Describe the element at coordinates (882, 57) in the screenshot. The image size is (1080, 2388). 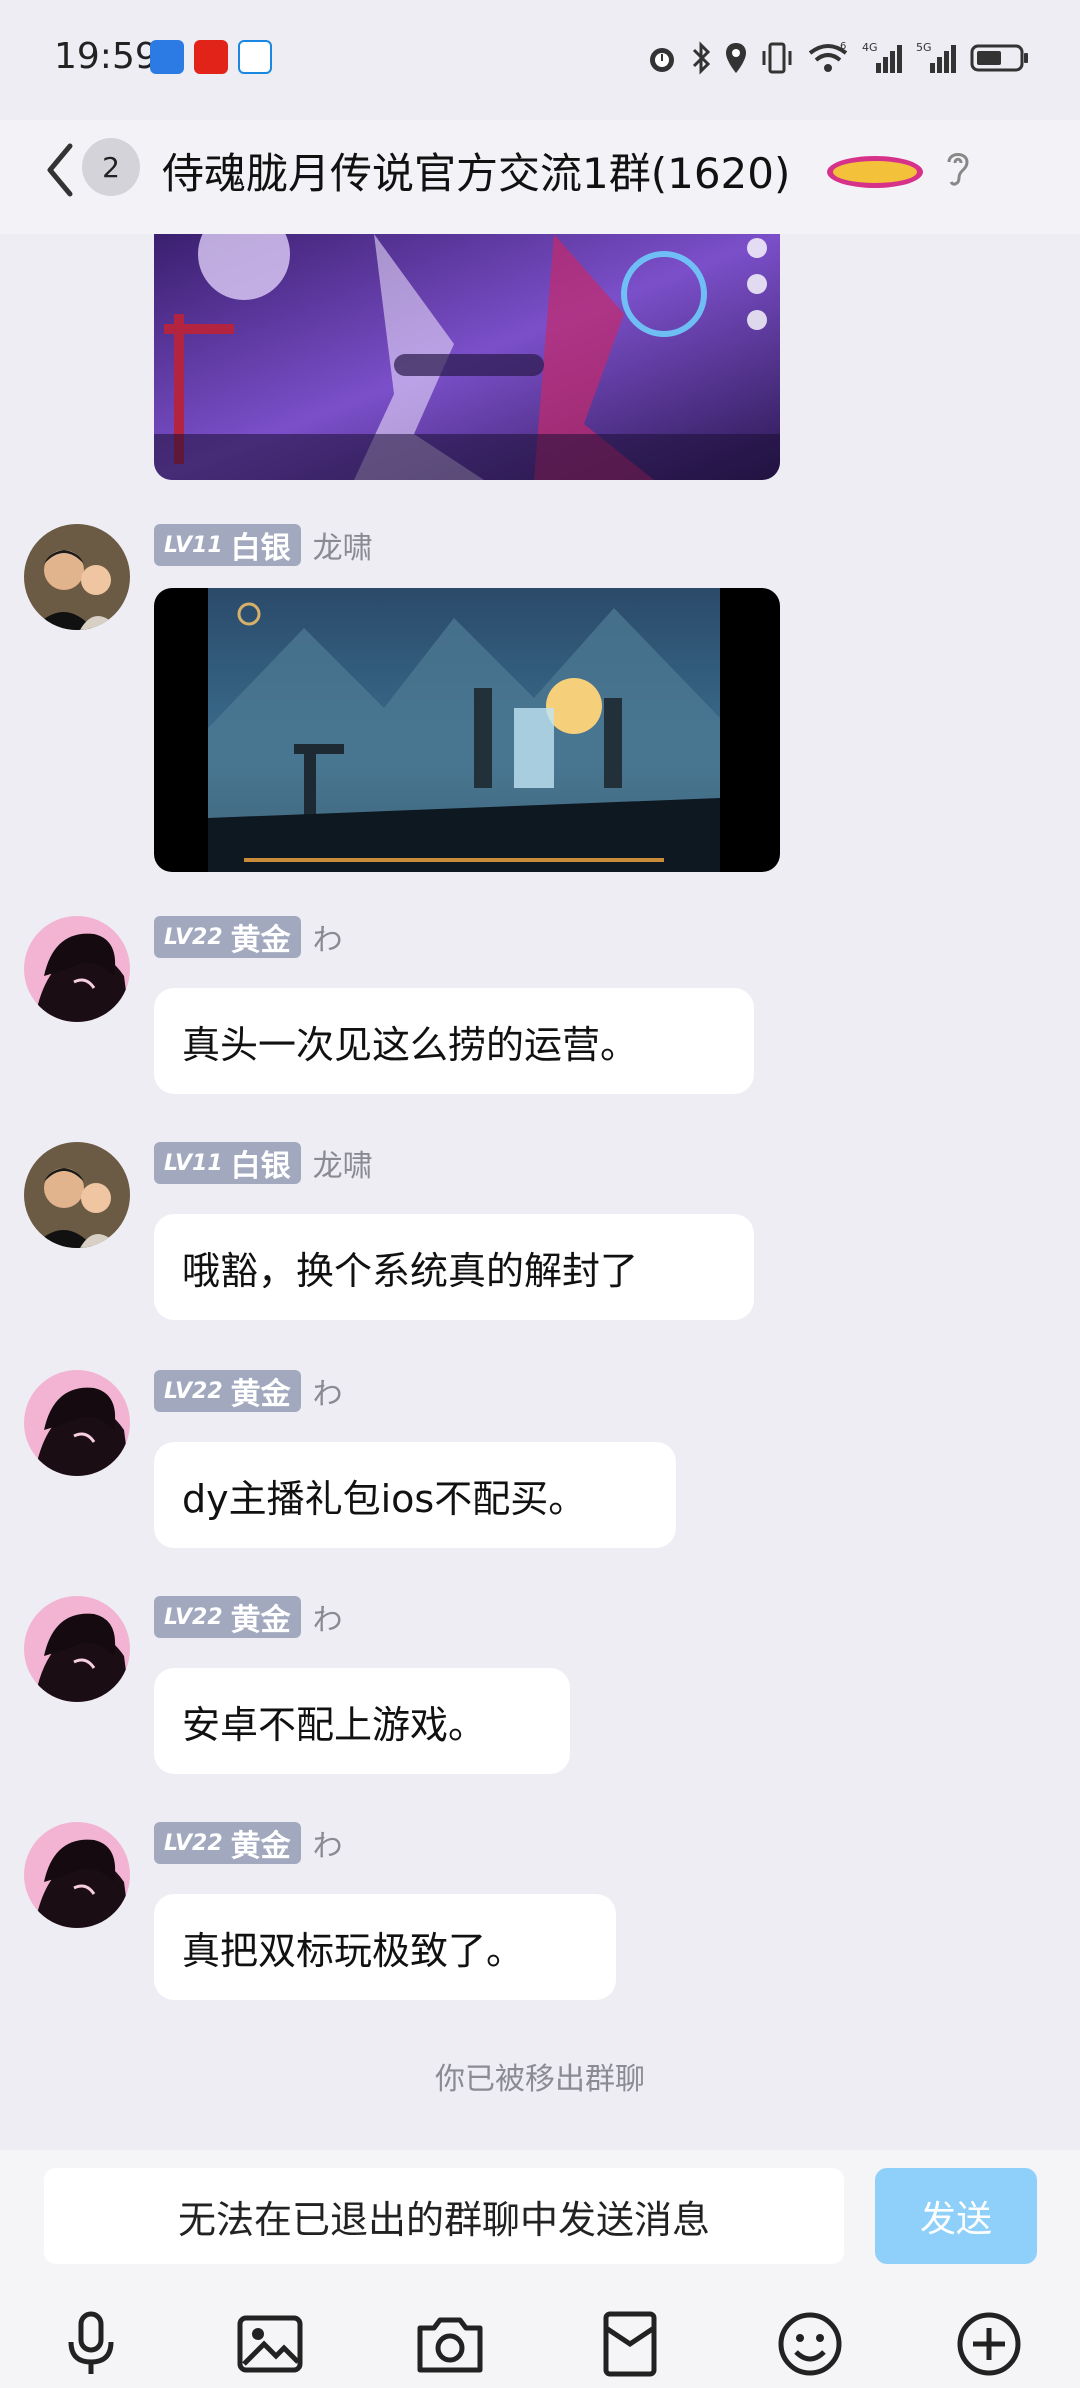
I see `signal-4g-icon: 4G` at that location.